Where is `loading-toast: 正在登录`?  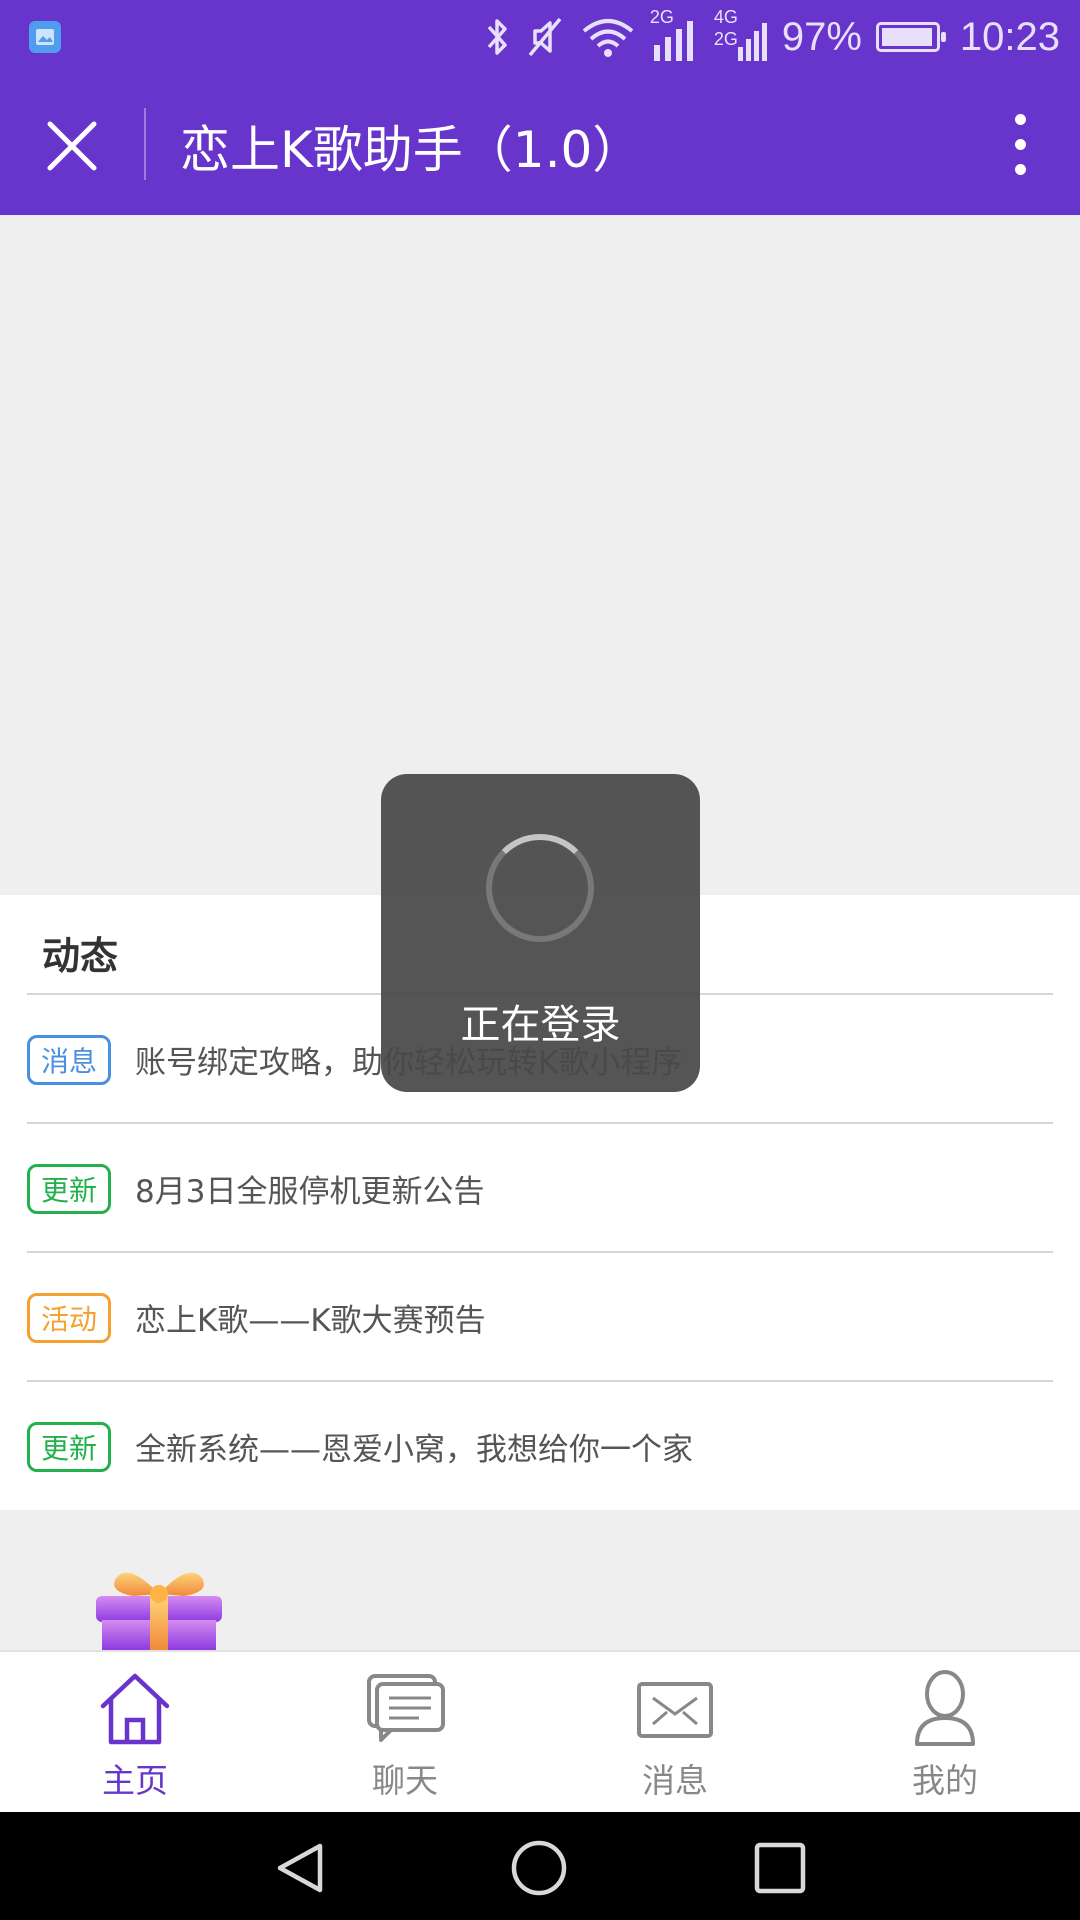 loading-toast: 正在登录 is located at coordinates (540, 933).